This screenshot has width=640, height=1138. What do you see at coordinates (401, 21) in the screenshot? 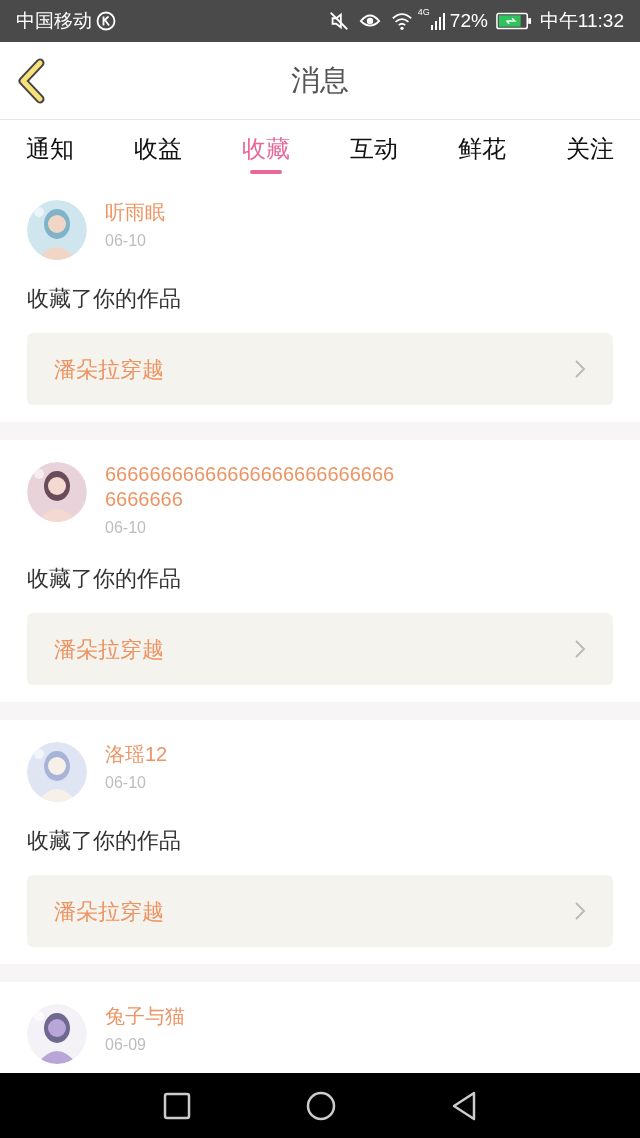
I see `wifi-icon` at bounding box center [401, 21].